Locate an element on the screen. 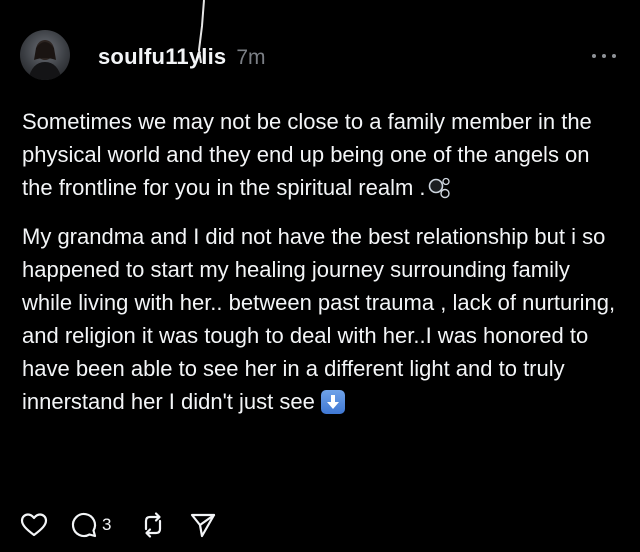 The image size is (640, 552). down-arrow-emoji is located at coordinates (332, 402).